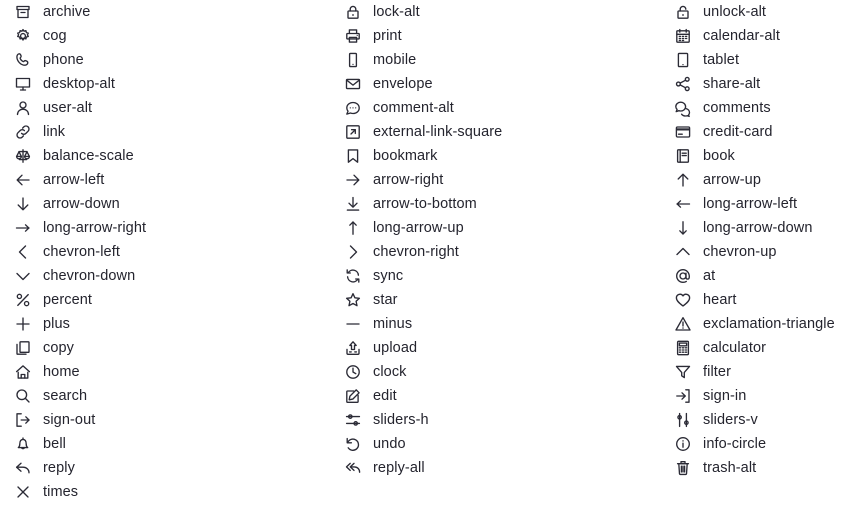  I want to click on icon-name-label: long-arrow-right, so click(95, 228).